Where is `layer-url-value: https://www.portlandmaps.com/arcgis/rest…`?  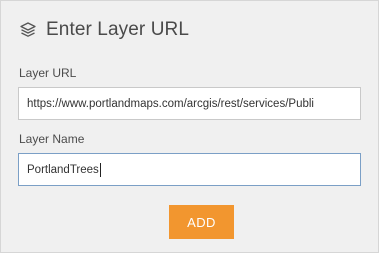
layer-url-value: https://www.portlandmaps.com/arcgis/rest… is located at coordinates (170, 103).